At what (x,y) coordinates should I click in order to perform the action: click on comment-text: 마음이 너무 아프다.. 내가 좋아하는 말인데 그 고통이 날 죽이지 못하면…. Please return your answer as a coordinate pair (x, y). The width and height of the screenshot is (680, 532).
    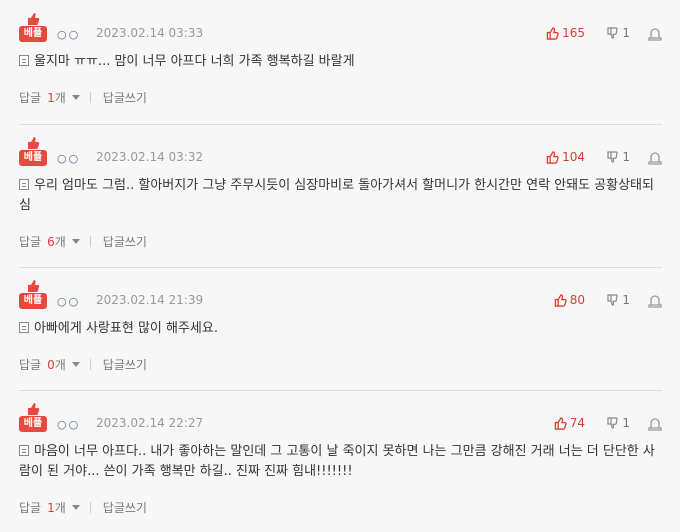
    Looking at the image, I should click on (337, 461).